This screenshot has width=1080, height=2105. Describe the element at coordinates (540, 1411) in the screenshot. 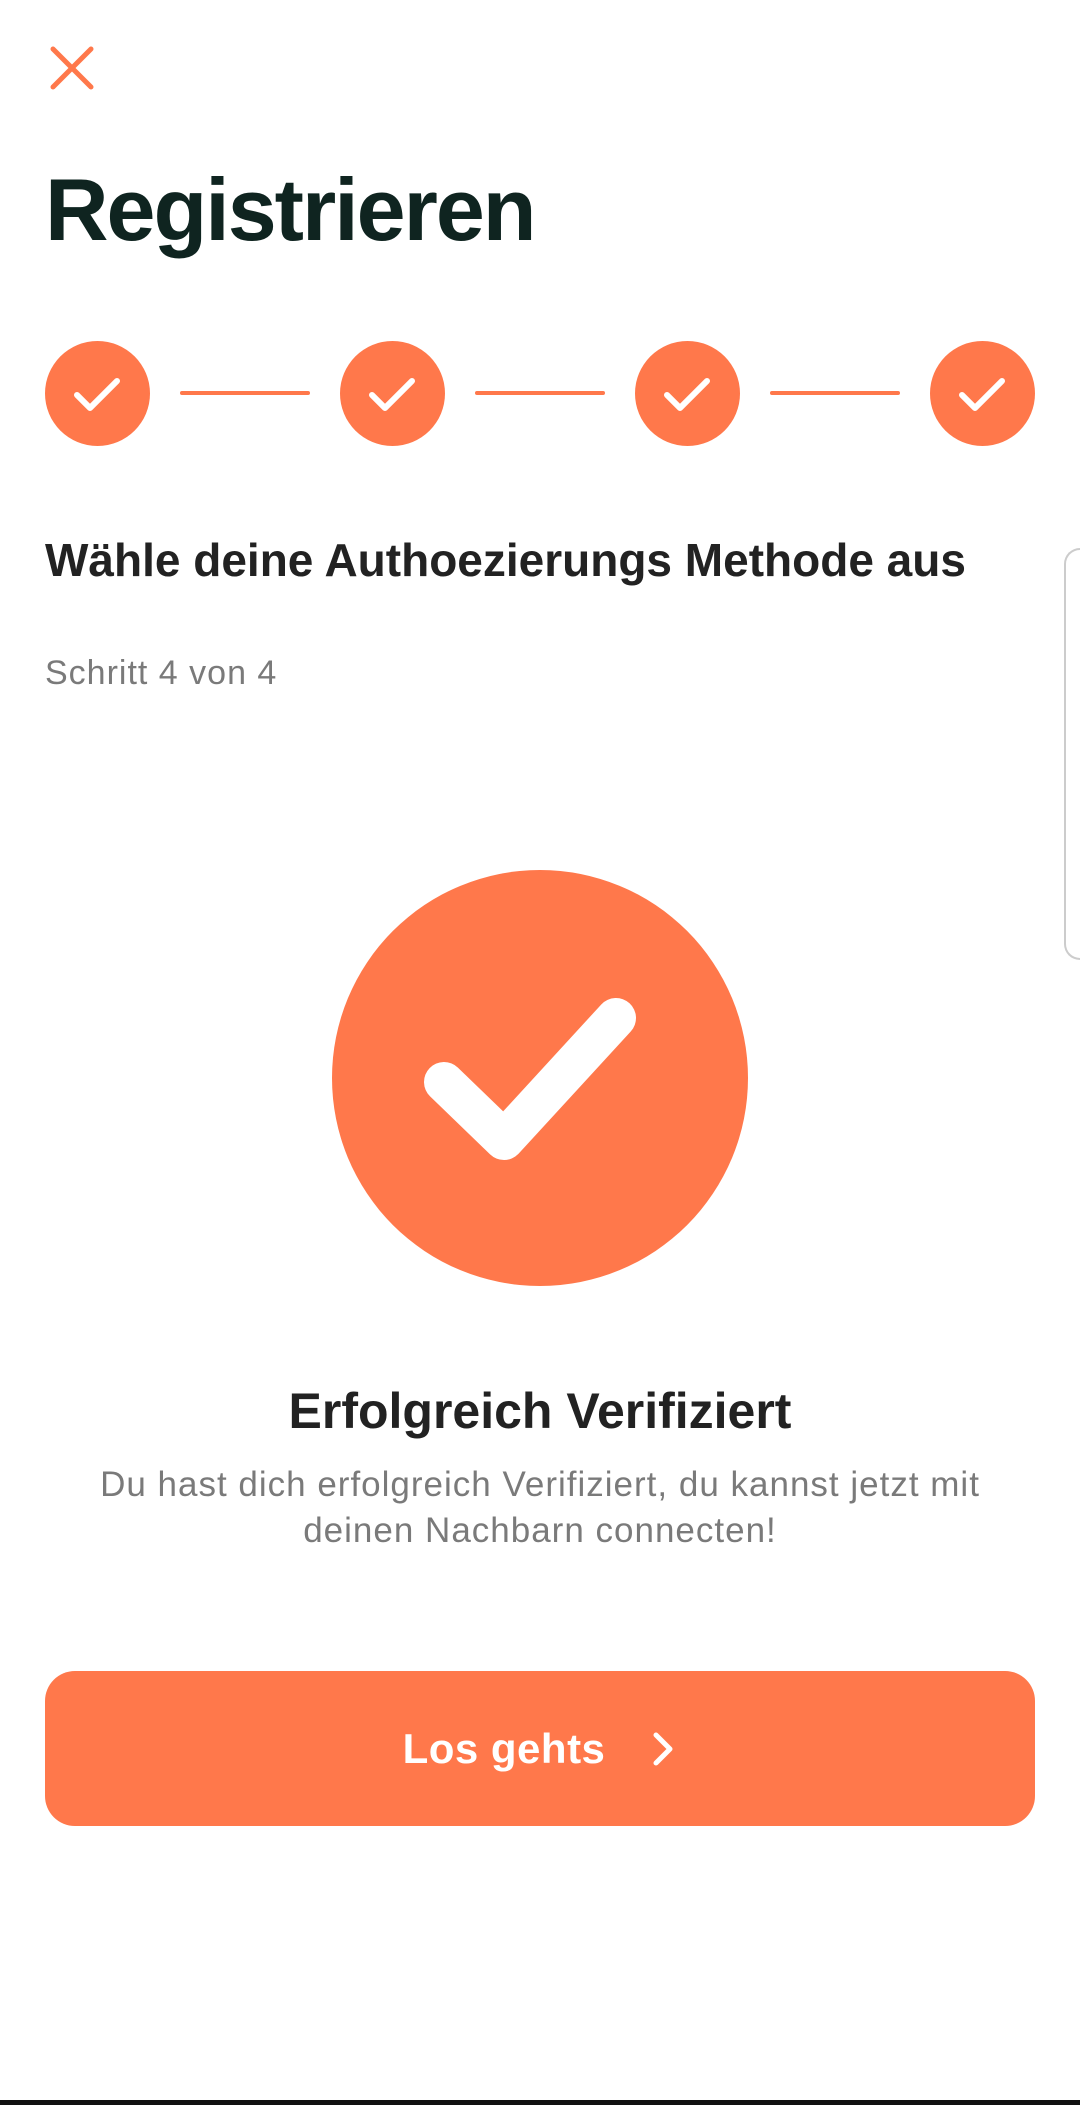

I see `success-title: Erfolgreich Verifiziert` at that location.